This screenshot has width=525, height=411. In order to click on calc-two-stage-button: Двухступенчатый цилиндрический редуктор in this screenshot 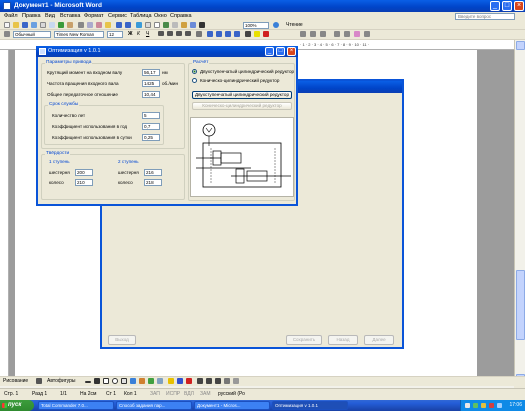, I will do `click(242, 95)`.